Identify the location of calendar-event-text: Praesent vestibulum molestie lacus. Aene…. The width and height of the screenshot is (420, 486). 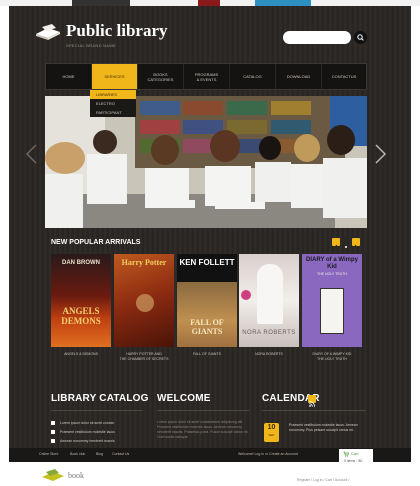
(326, 428).